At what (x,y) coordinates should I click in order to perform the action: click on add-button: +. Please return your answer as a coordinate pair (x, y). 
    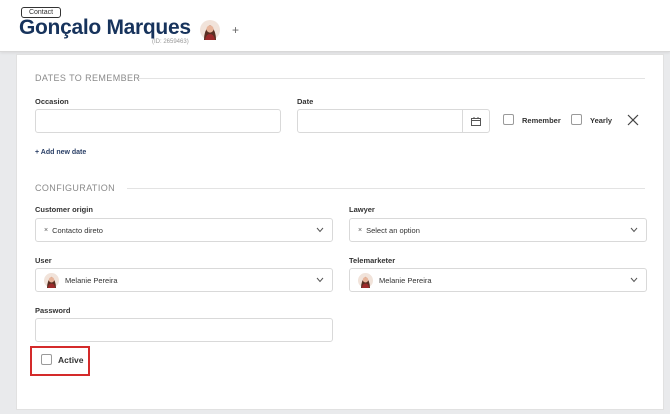
    Looking at the image, I should click on (235, 30).